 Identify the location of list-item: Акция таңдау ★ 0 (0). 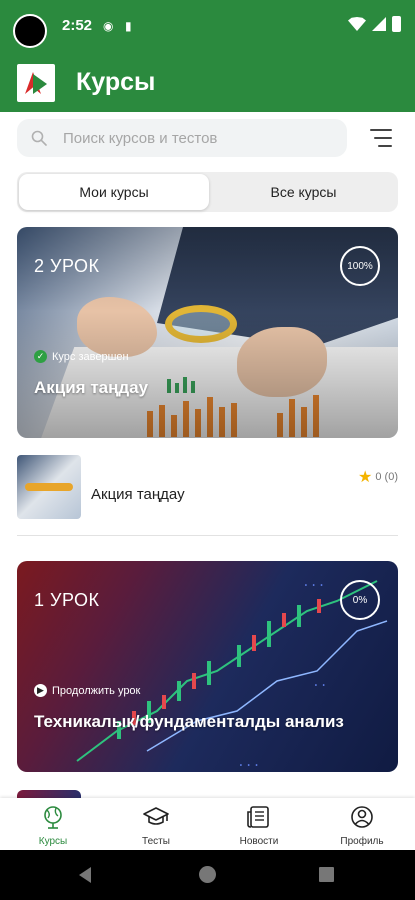
(207, 488).